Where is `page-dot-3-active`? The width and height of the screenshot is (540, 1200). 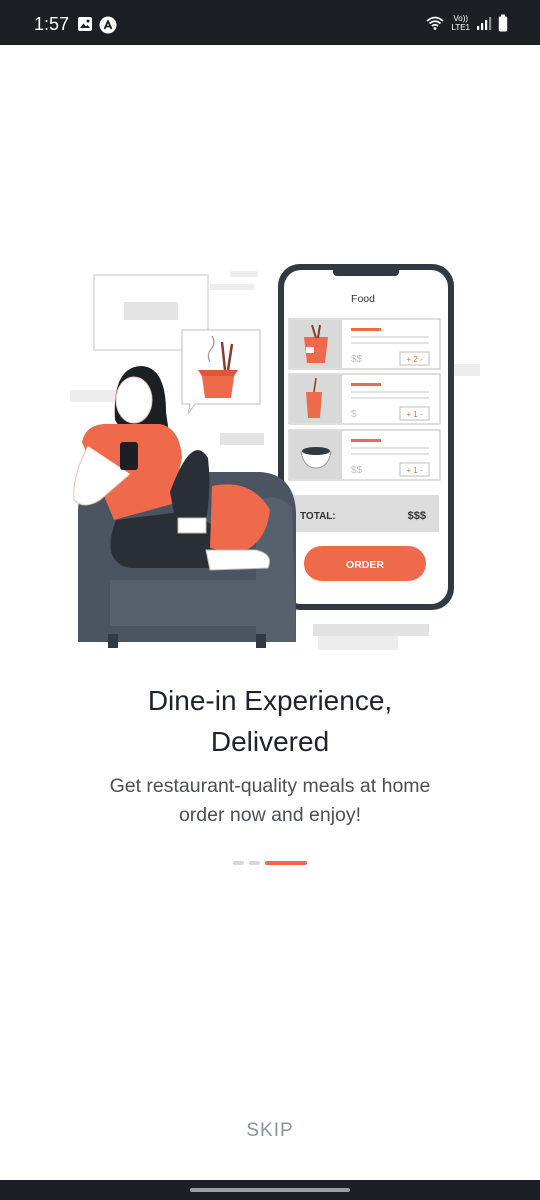
page-dot-3-active is located at coordinates (286, 863).